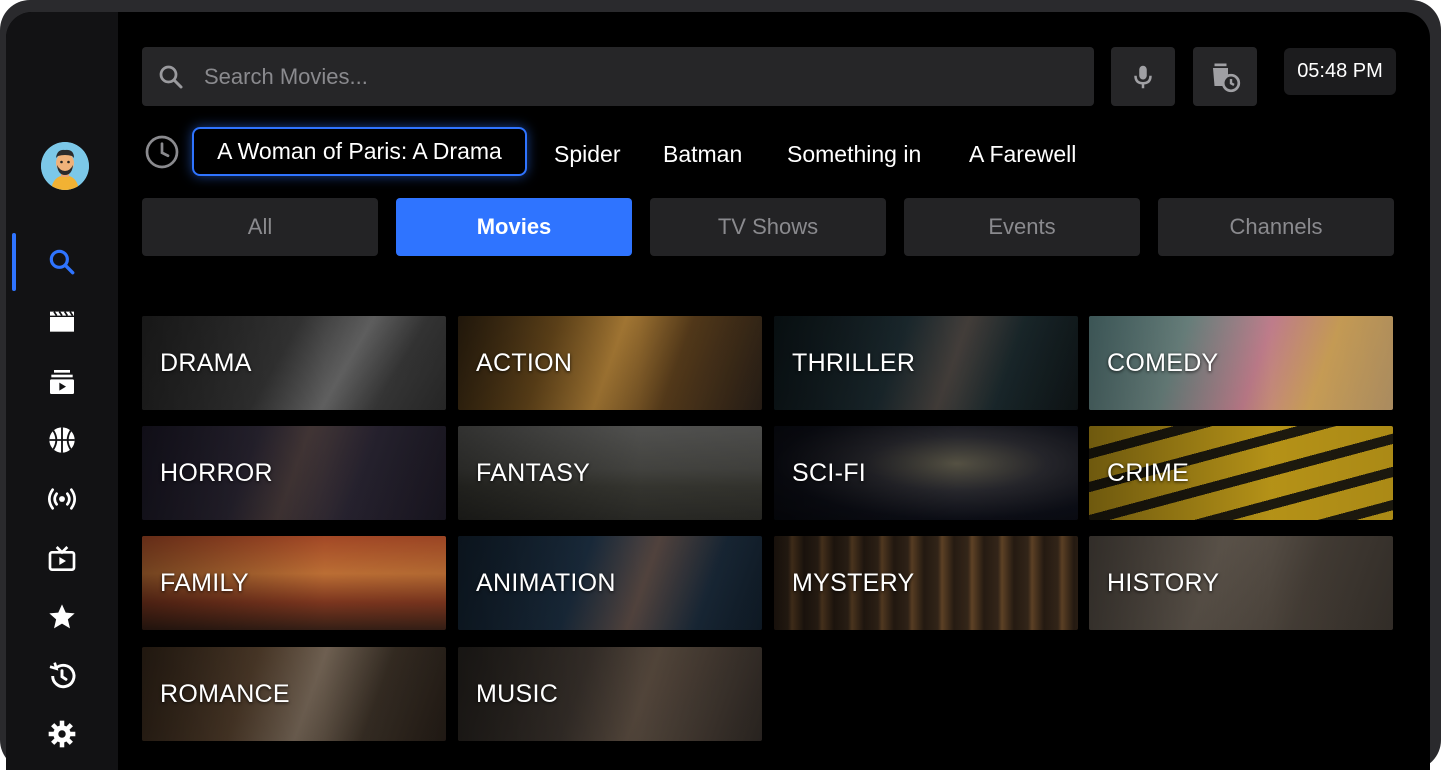 The height and width of the screenshot is (770, 1441). What do you see at coordinates (1241, 583) in the screenshot?
I see `genre-tile-history: HISTORY` at bounding box center [1241, 583].